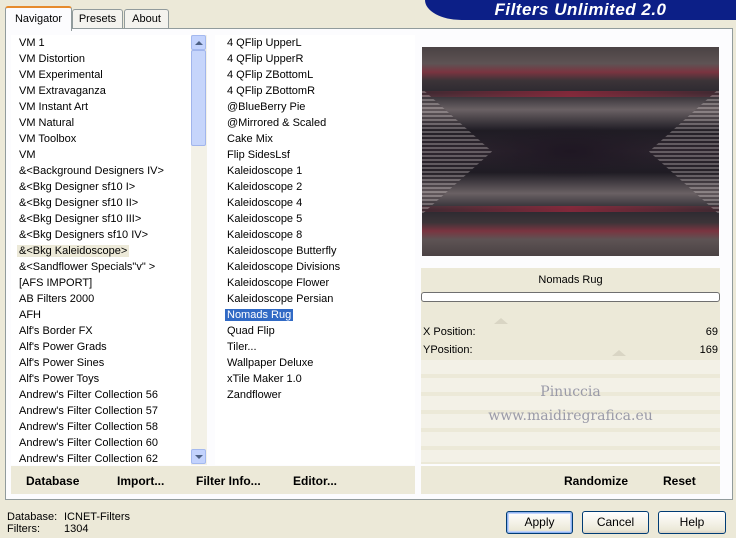 The image size is (736, 538). I want to click on list-item: Alf's Power Grads, so click(63, 347).